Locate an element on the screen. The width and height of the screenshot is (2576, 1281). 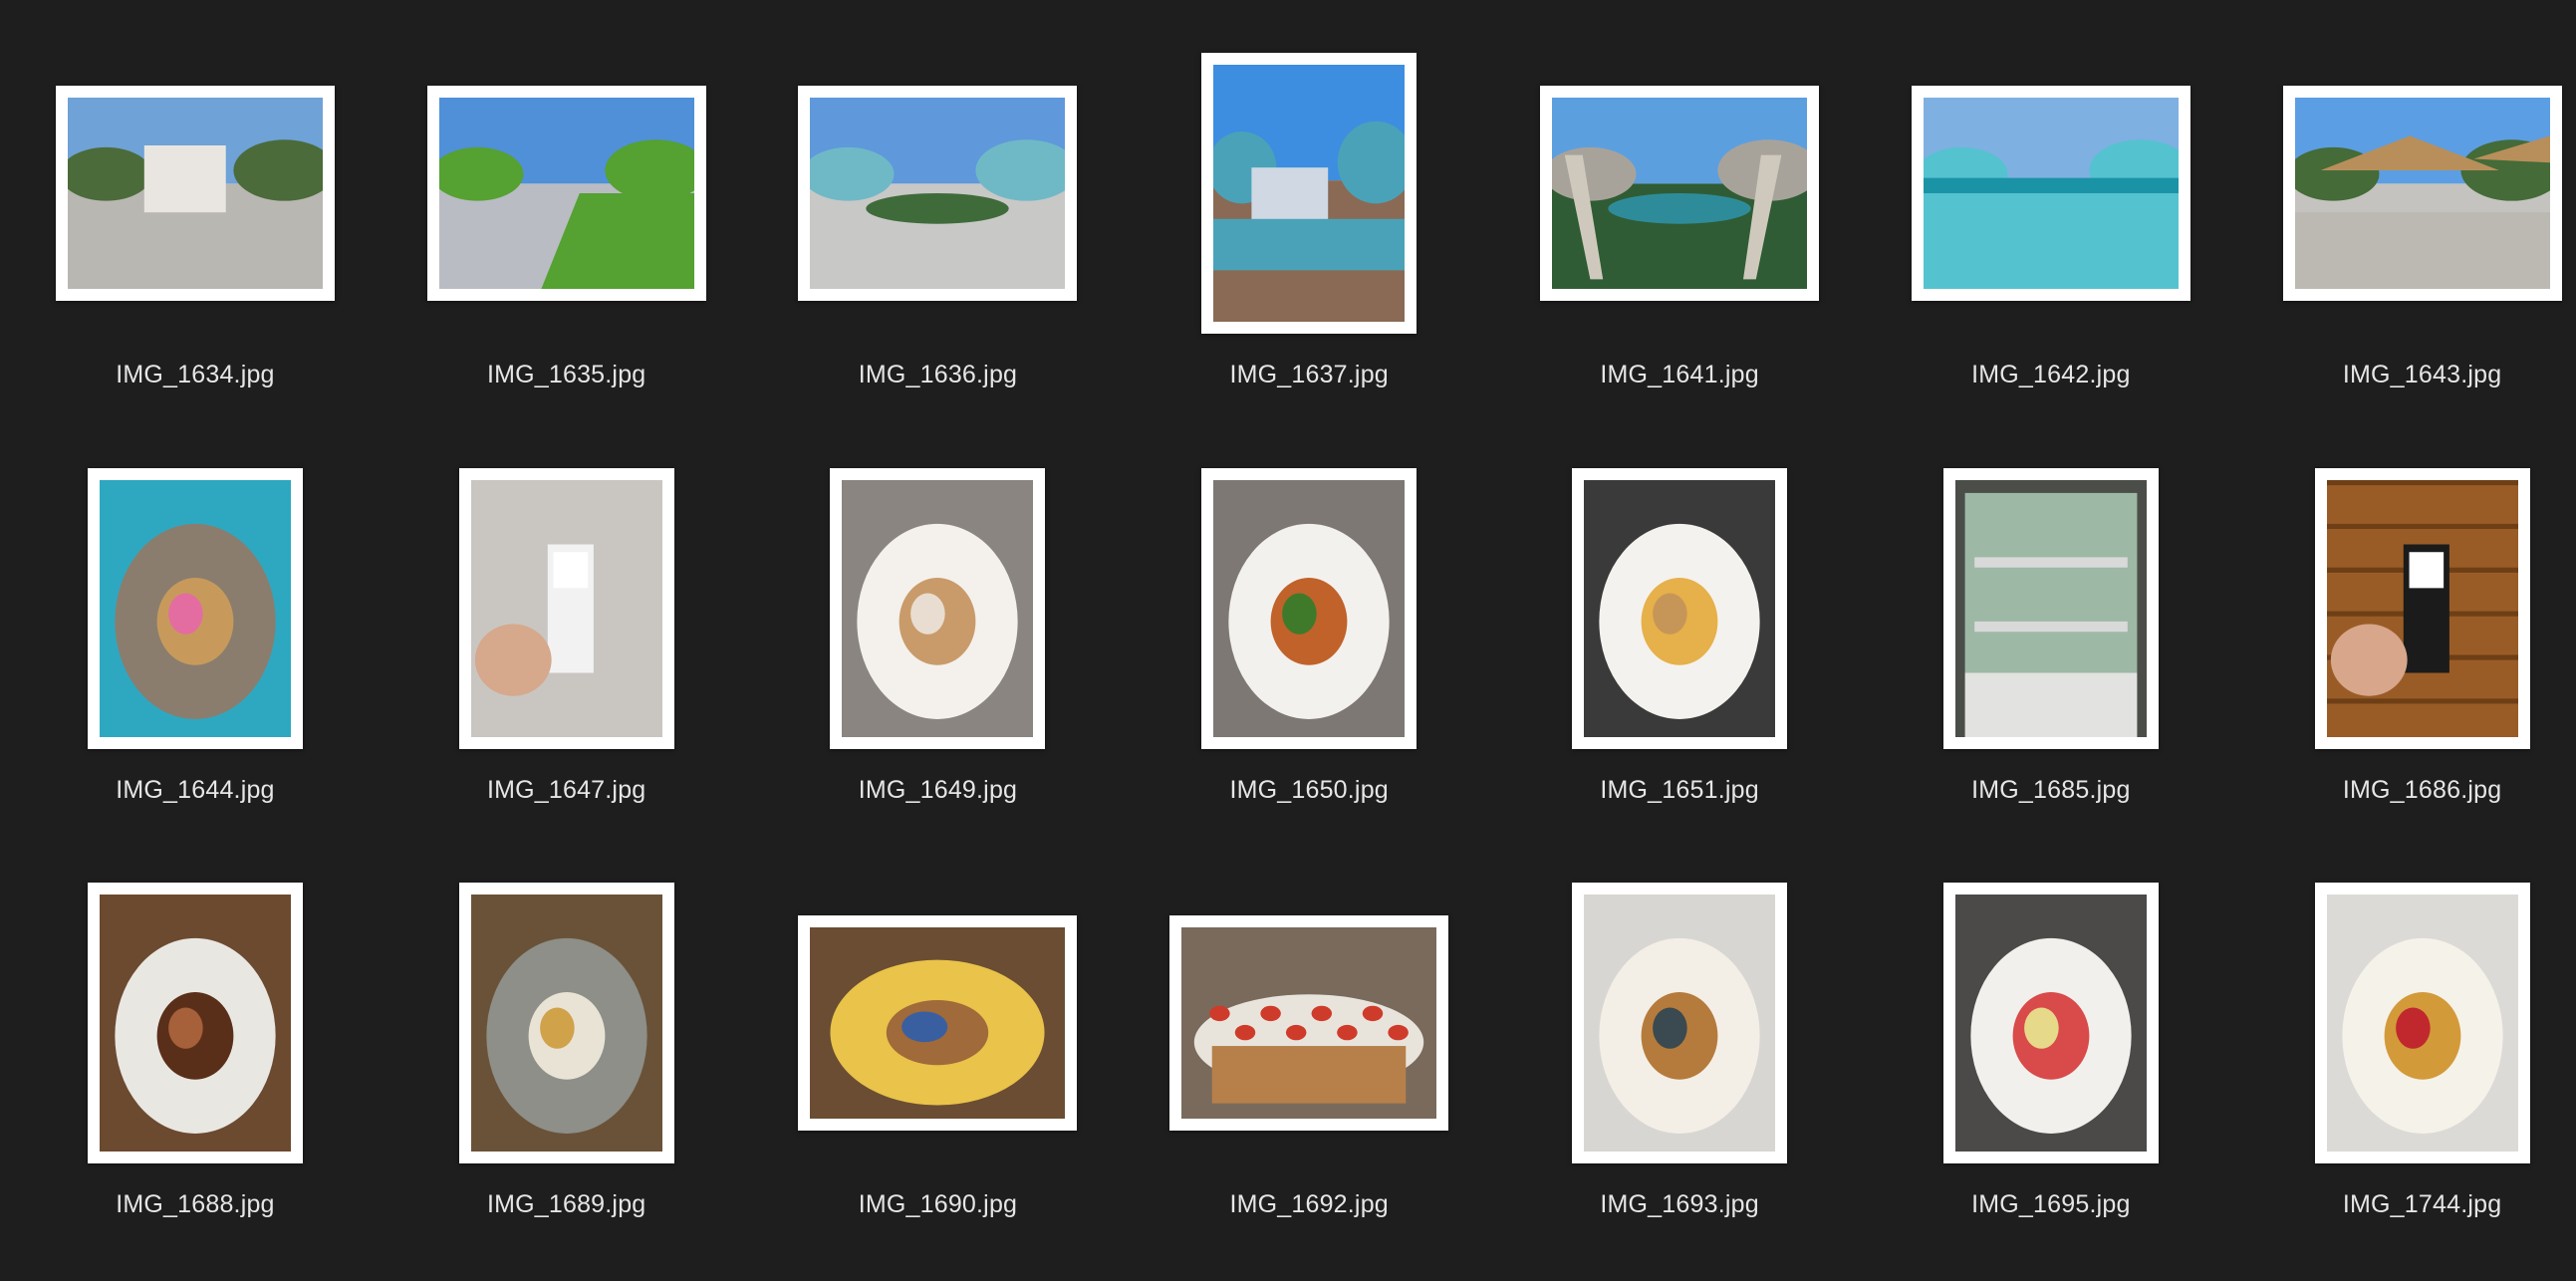
file-name-label: IMG_1695.jpg is located at coordinates (2051, 1203).